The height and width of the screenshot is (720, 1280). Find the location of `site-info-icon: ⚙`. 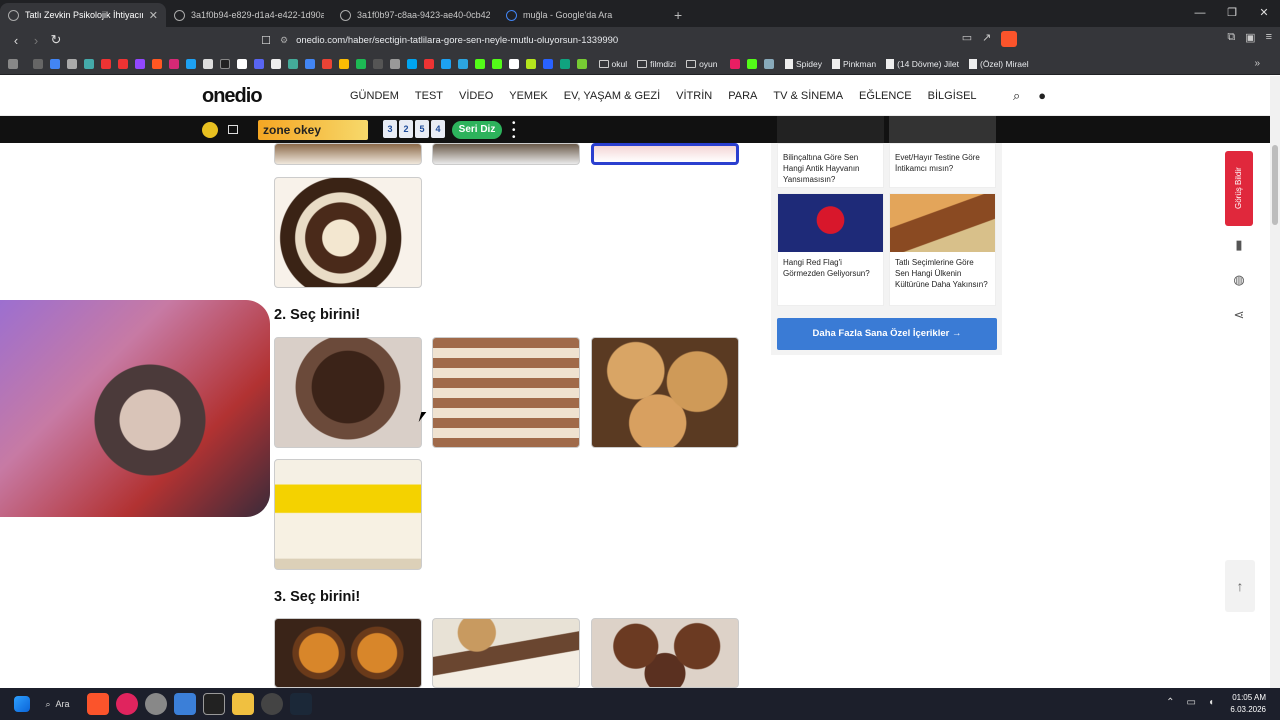

site-info-icon: ⚙ is located at coordinates (284, 40).